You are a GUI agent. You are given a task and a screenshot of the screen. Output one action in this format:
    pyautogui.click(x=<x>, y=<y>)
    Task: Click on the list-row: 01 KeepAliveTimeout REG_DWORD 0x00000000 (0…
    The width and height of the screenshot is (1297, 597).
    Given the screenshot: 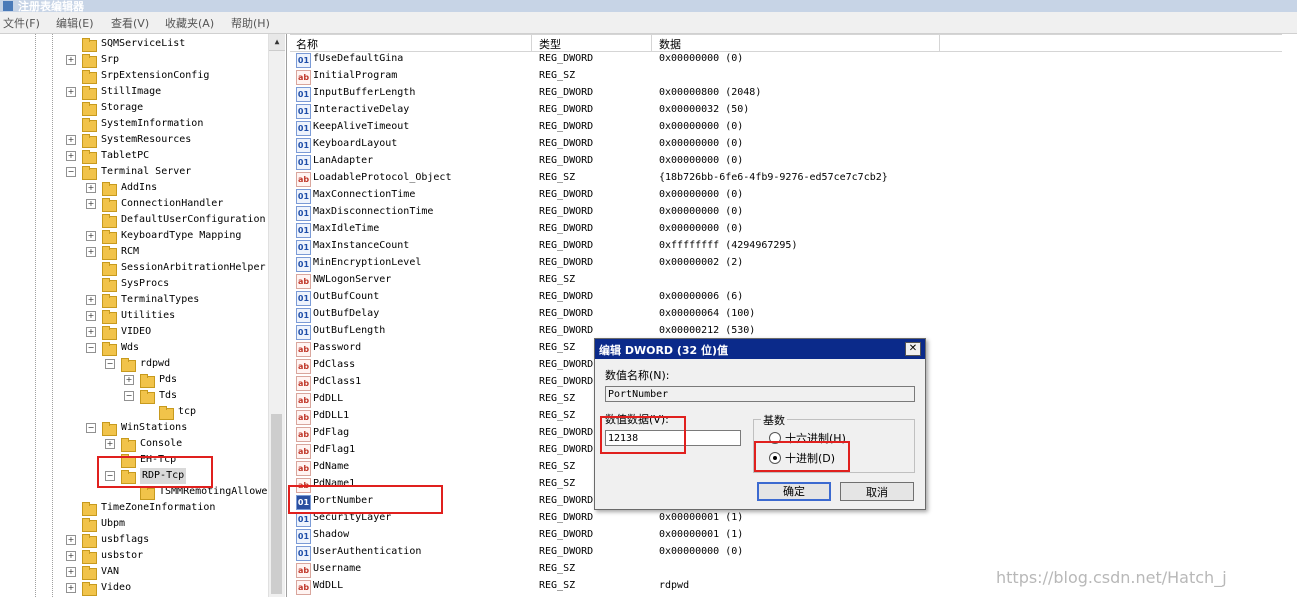 What is the action you would take?
    pyautogui.click(x=790, y=127)
    